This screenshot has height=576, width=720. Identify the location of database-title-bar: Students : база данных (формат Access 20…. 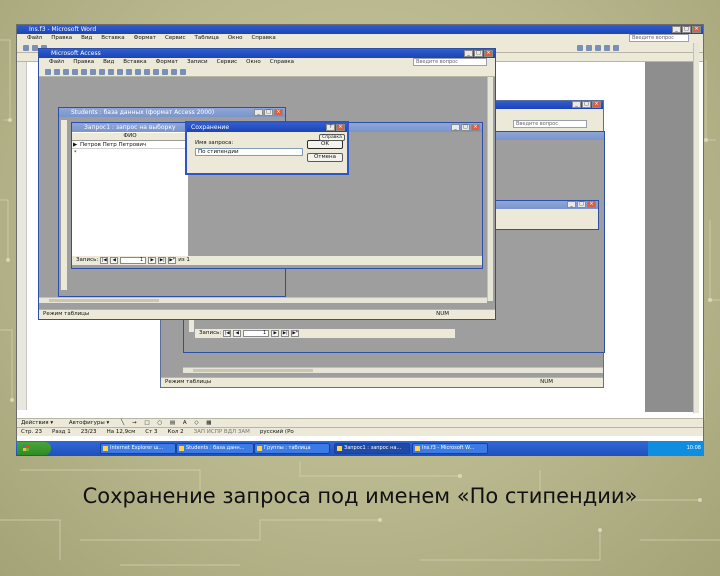
(172, 112).